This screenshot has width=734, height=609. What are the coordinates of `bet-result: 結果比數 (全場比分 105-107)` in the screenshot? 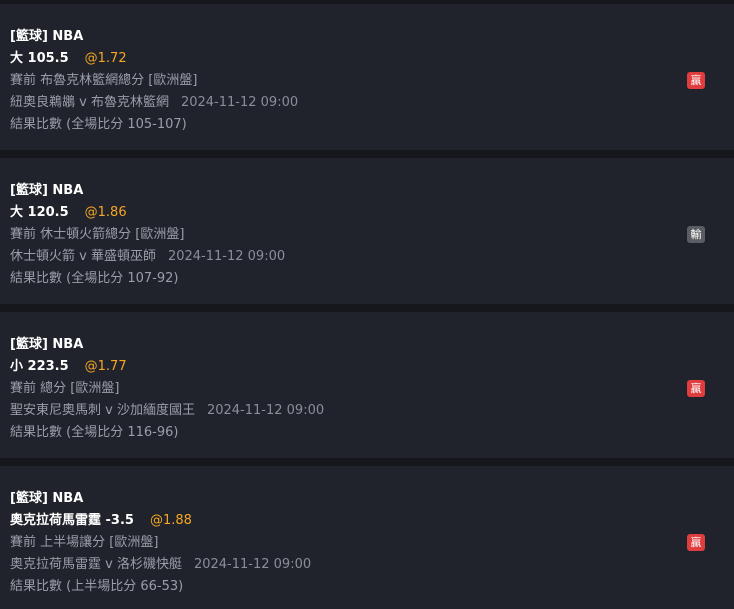 It's located at (98, 124).